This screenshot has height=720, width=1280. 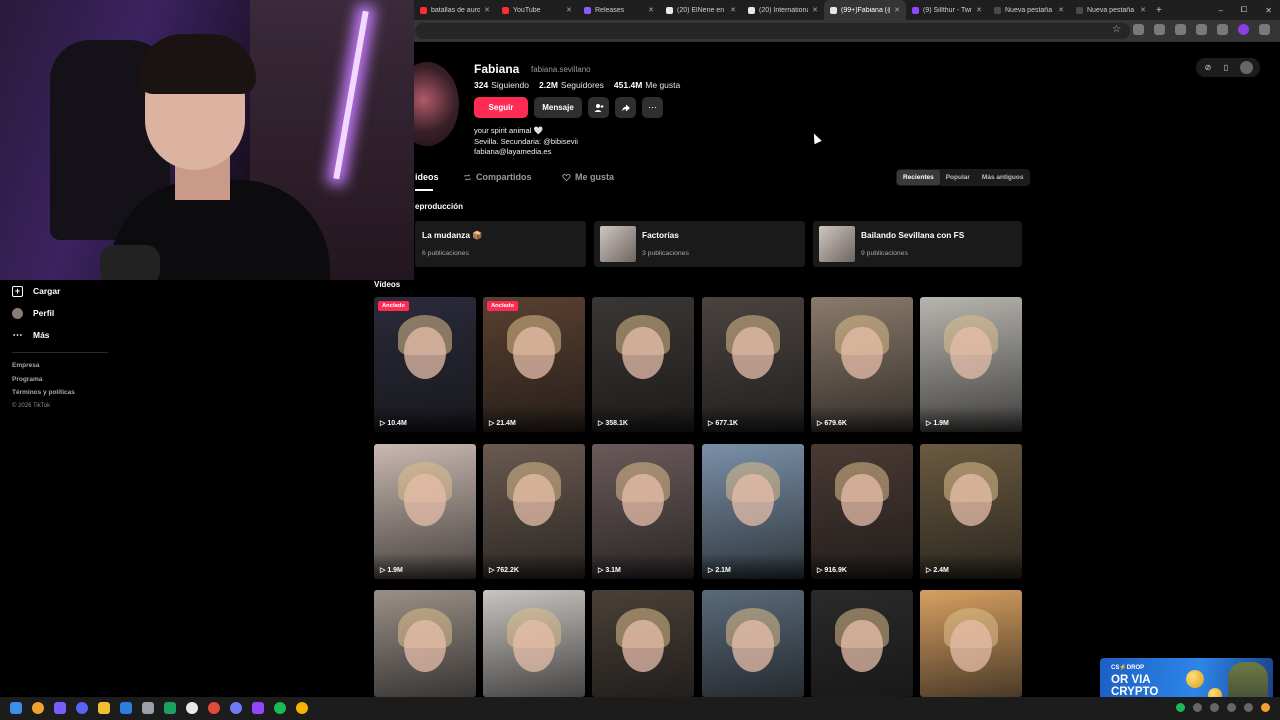 I want to click on more-options-button: ⋯, so click(x=652, y=107).